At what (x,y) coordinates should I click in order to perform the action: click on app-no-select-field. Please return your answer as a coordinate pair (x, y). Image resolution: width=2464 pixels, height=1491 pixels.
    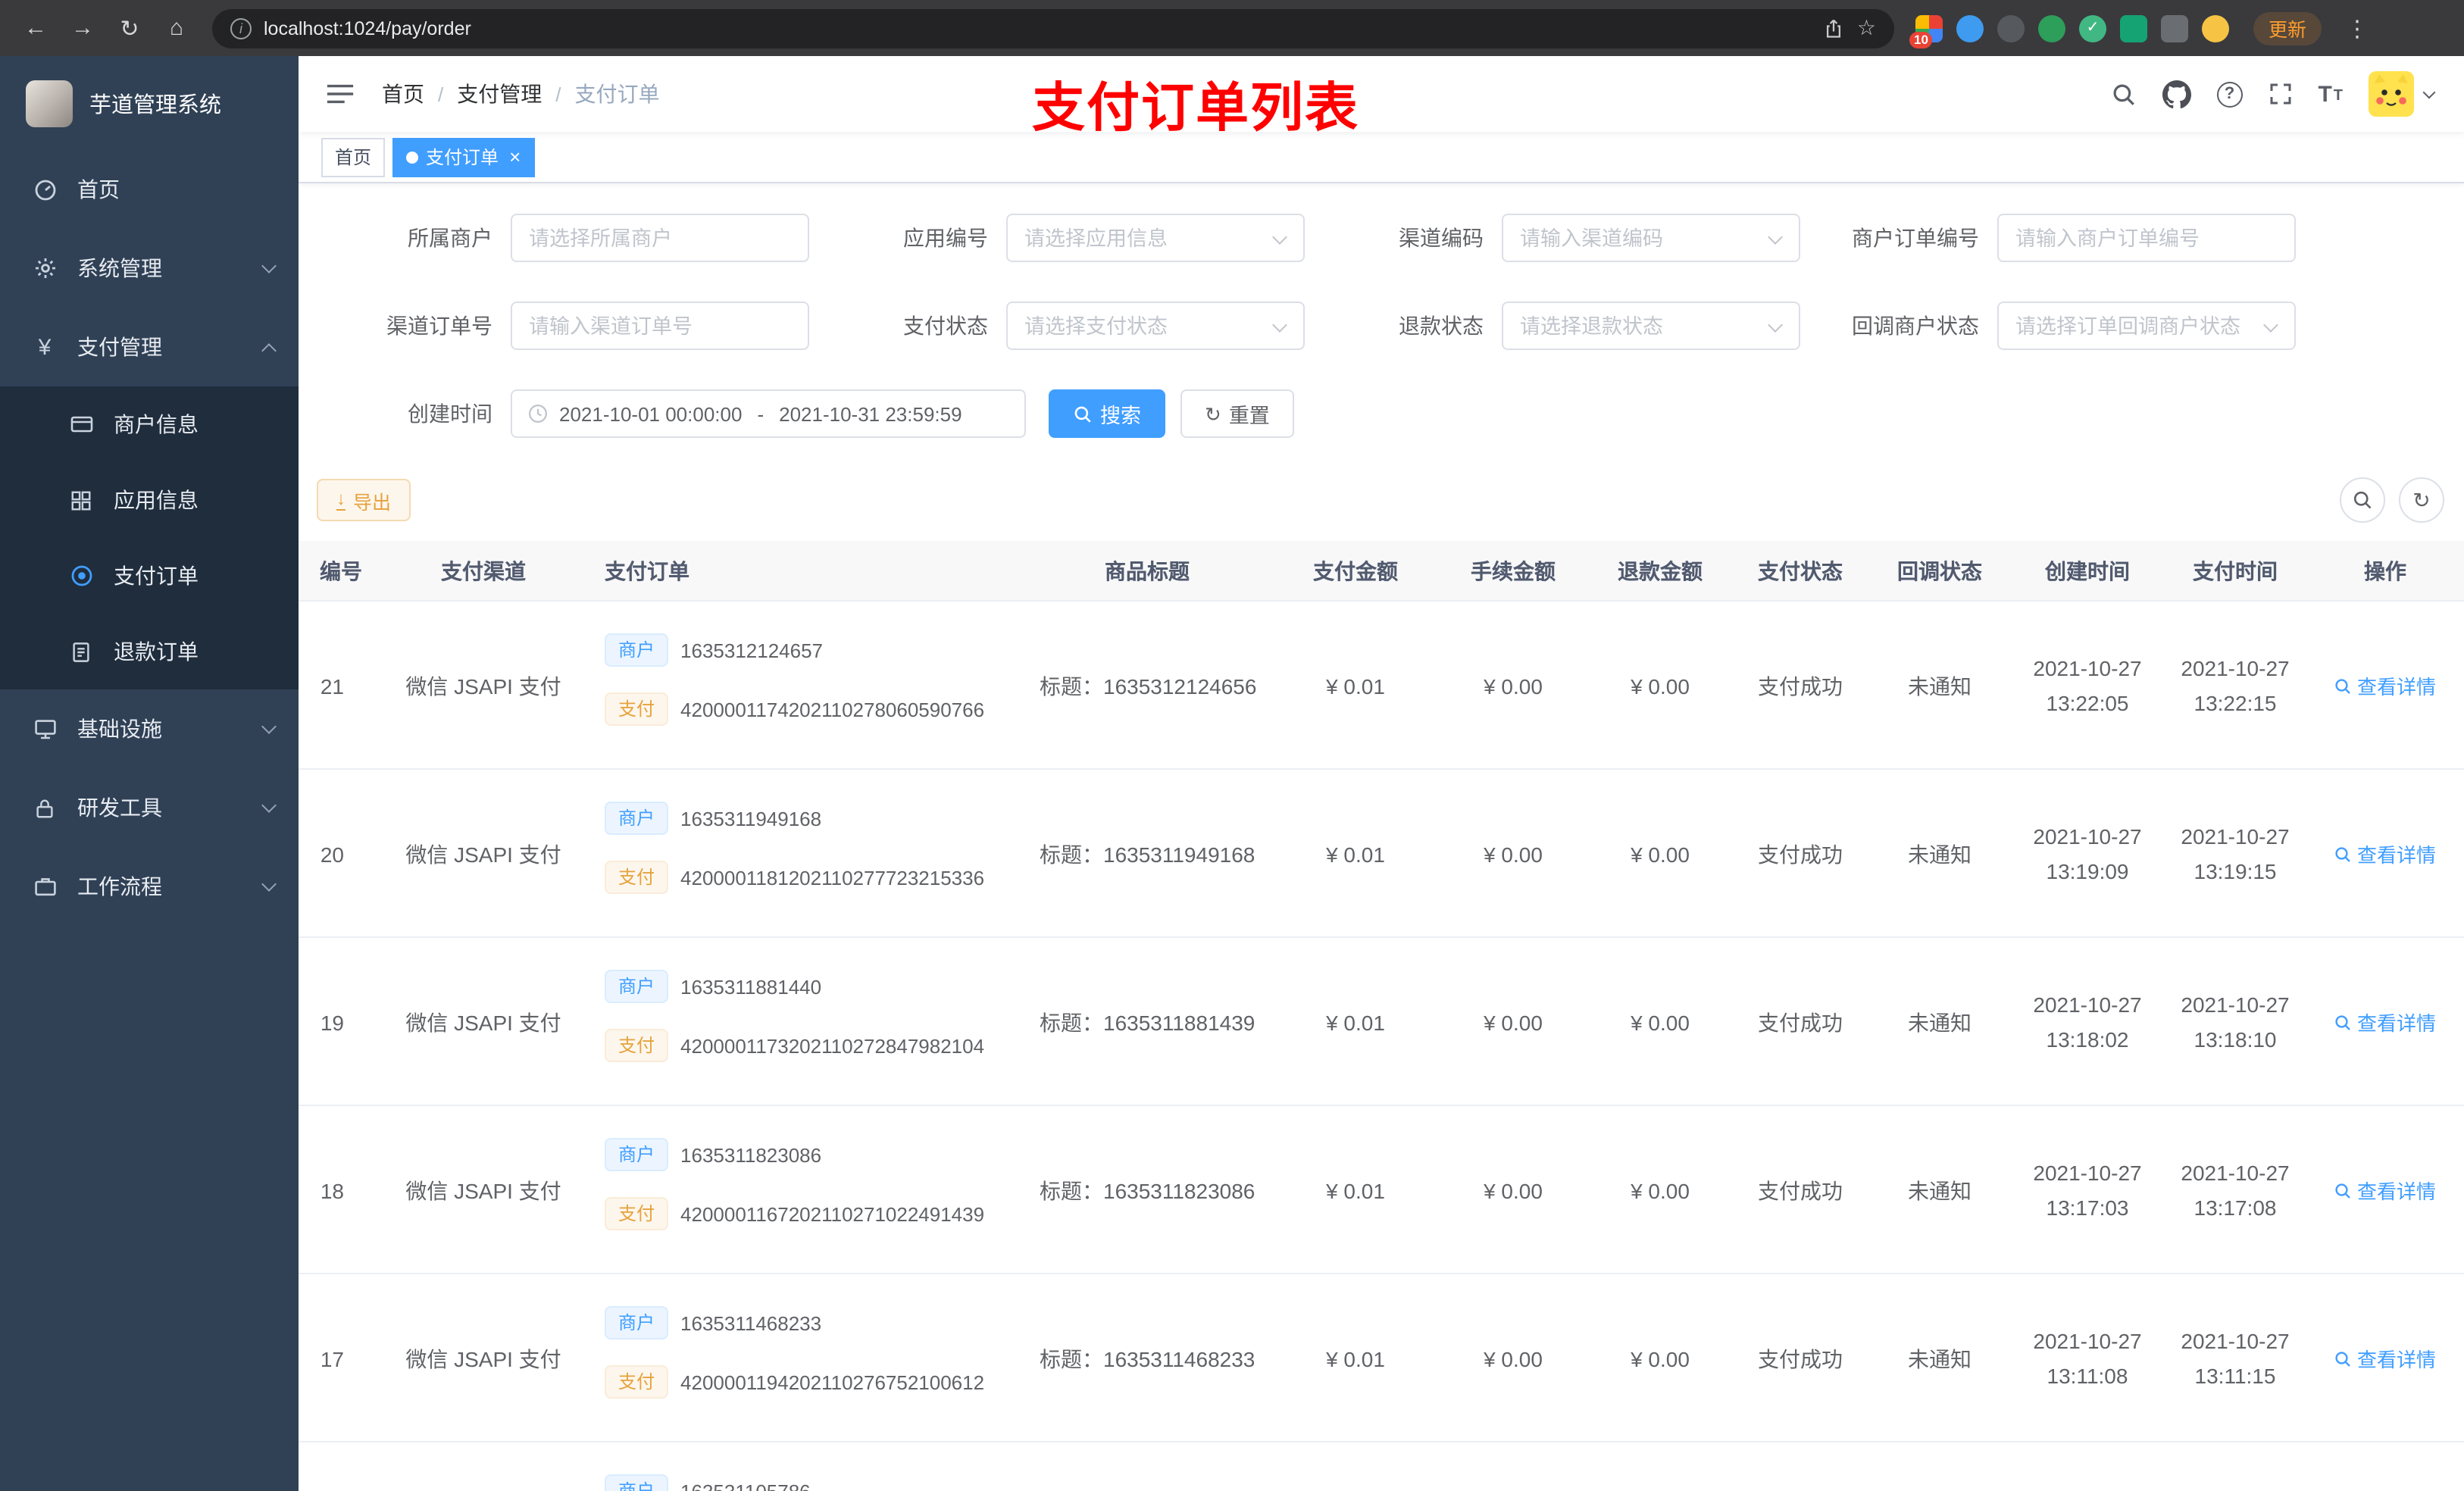
    Looking at the image, I should click on (1155, 238).